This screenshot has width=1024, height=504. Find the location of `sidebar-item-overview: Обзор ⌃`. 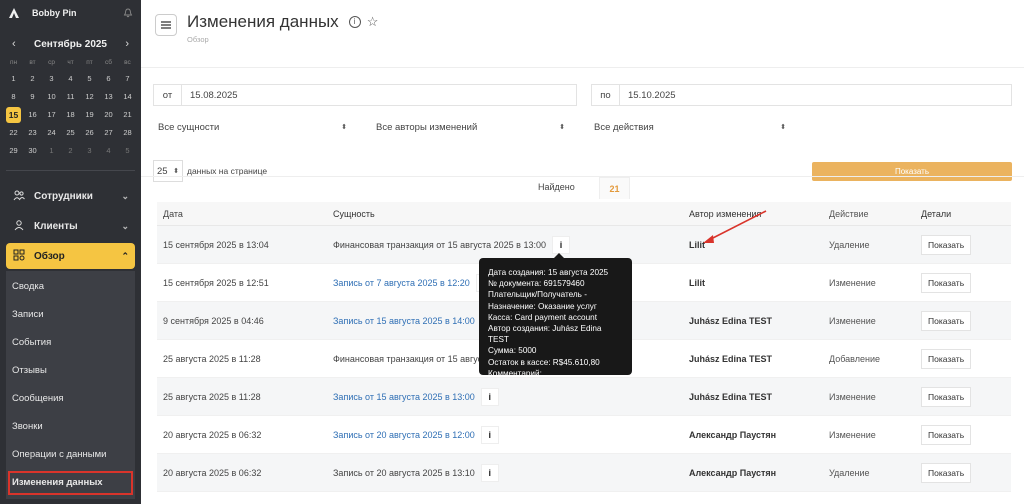

sidebar-item-overview: Обзор ⌃ is located at coordinates (70, 256).